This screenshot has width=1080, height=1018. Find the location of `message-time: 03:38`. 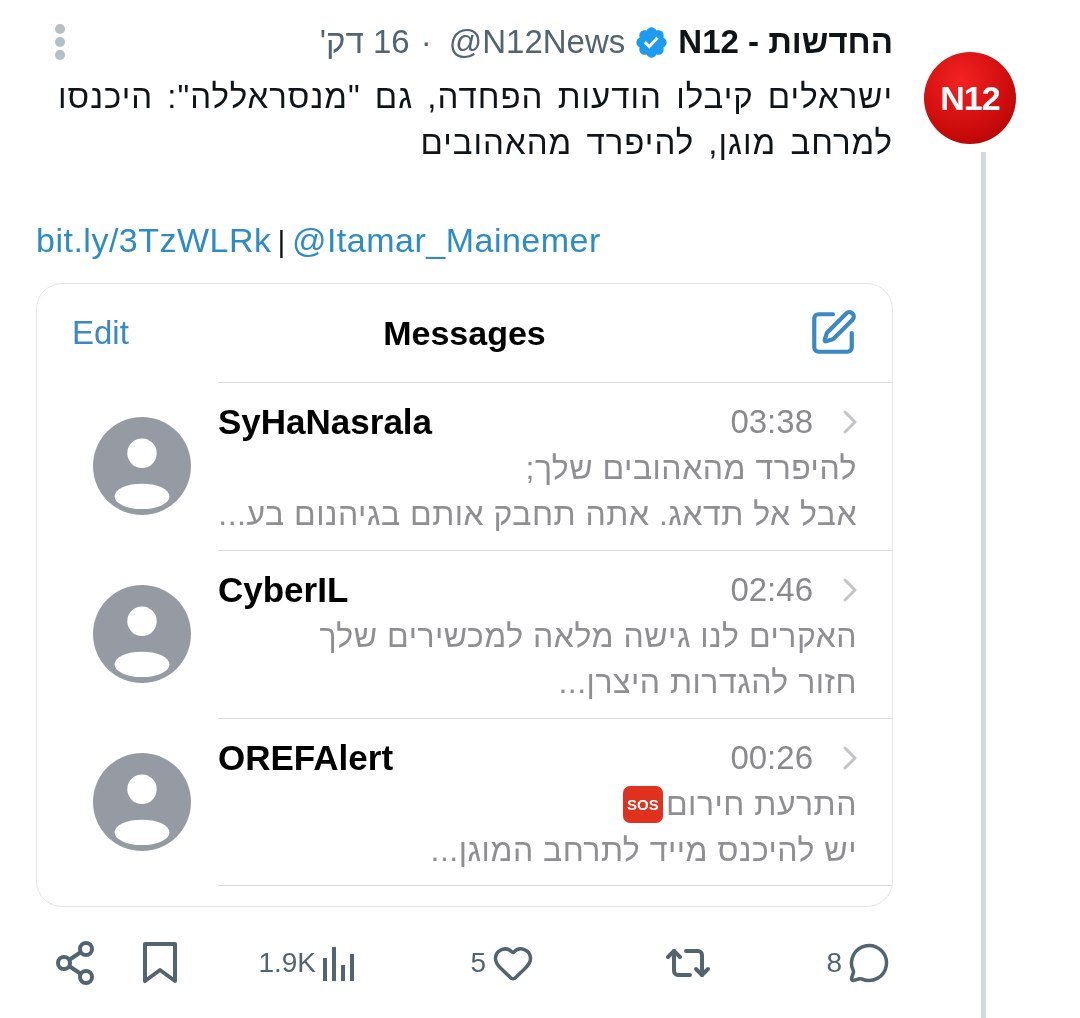

message-time: 03:38 is located at coordinates (771, 422).